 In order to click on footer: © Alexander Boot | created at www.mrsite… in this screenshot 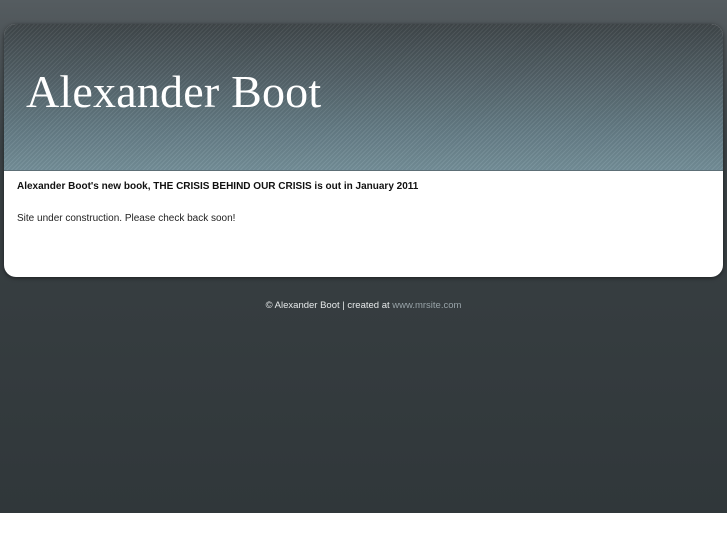, I will do `click(363, 306)`.